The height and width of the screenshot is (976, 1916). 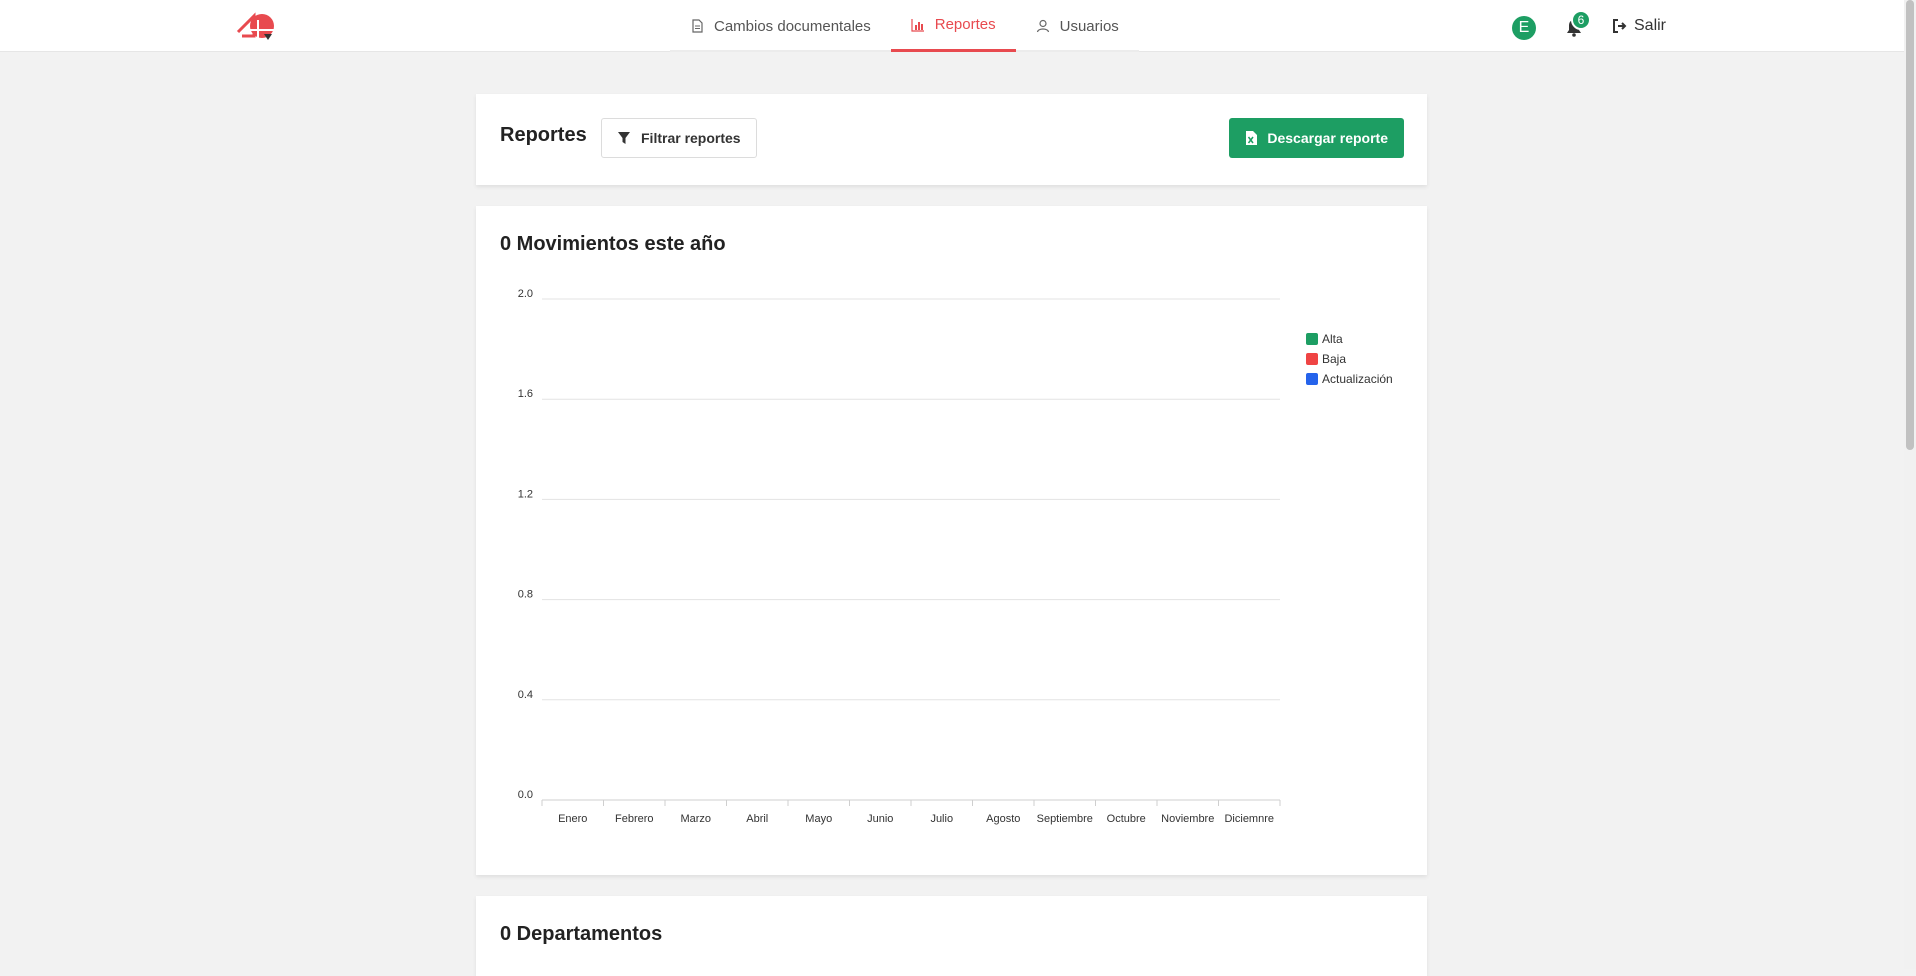 What do you see at coordinates (572, 819) in the screenshot?
I see `x-tick-label: Enero` at bounding box center [572, 819].